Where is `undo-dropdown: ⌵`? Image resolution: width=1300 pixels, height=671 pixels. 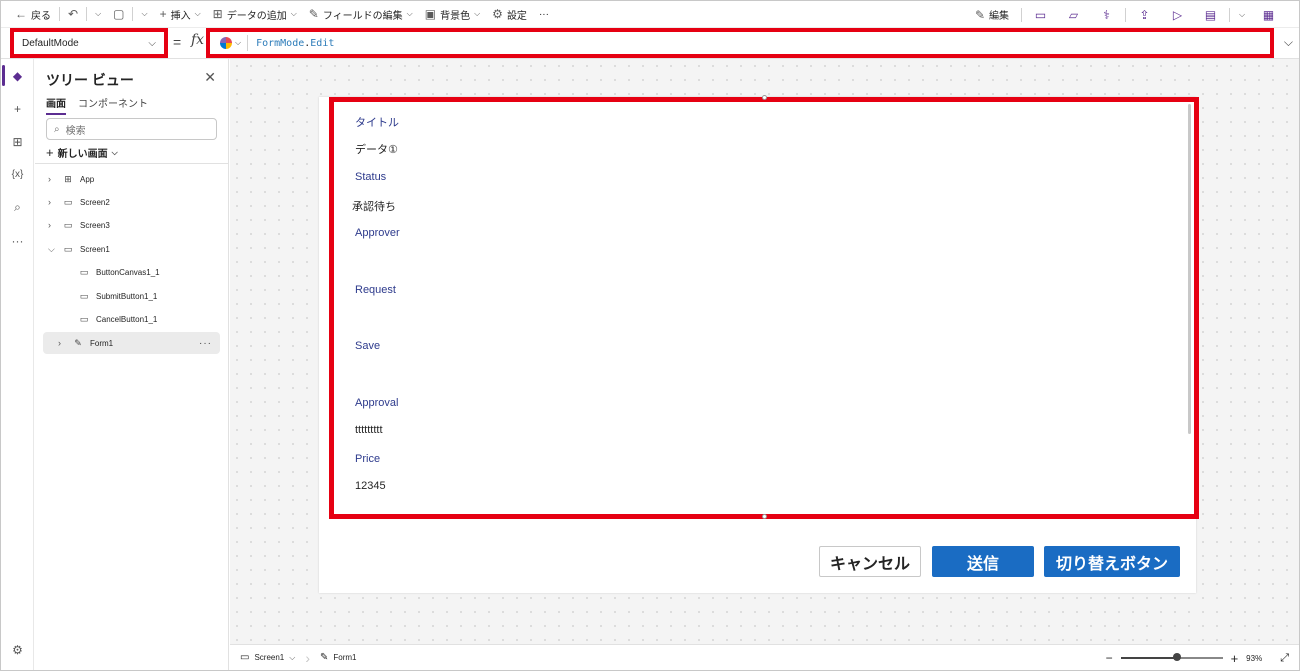 undo-dropdown: ⌵ is located at coordinates (98, 14).